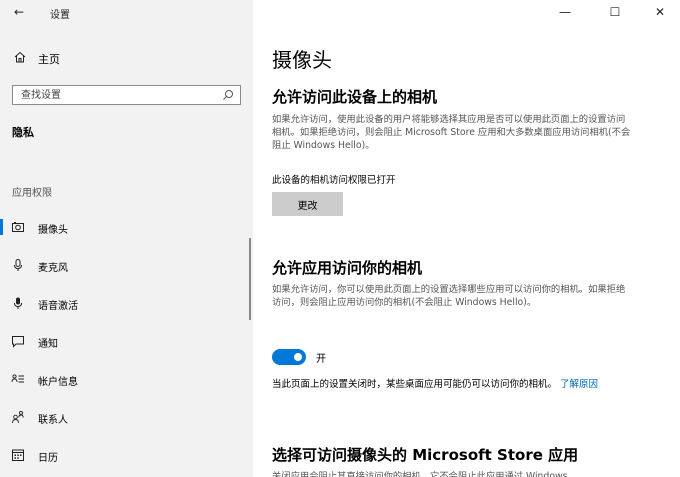  Describe the element at coordinates (228, 95) in the screenshot. I see `search-icon` at that location.